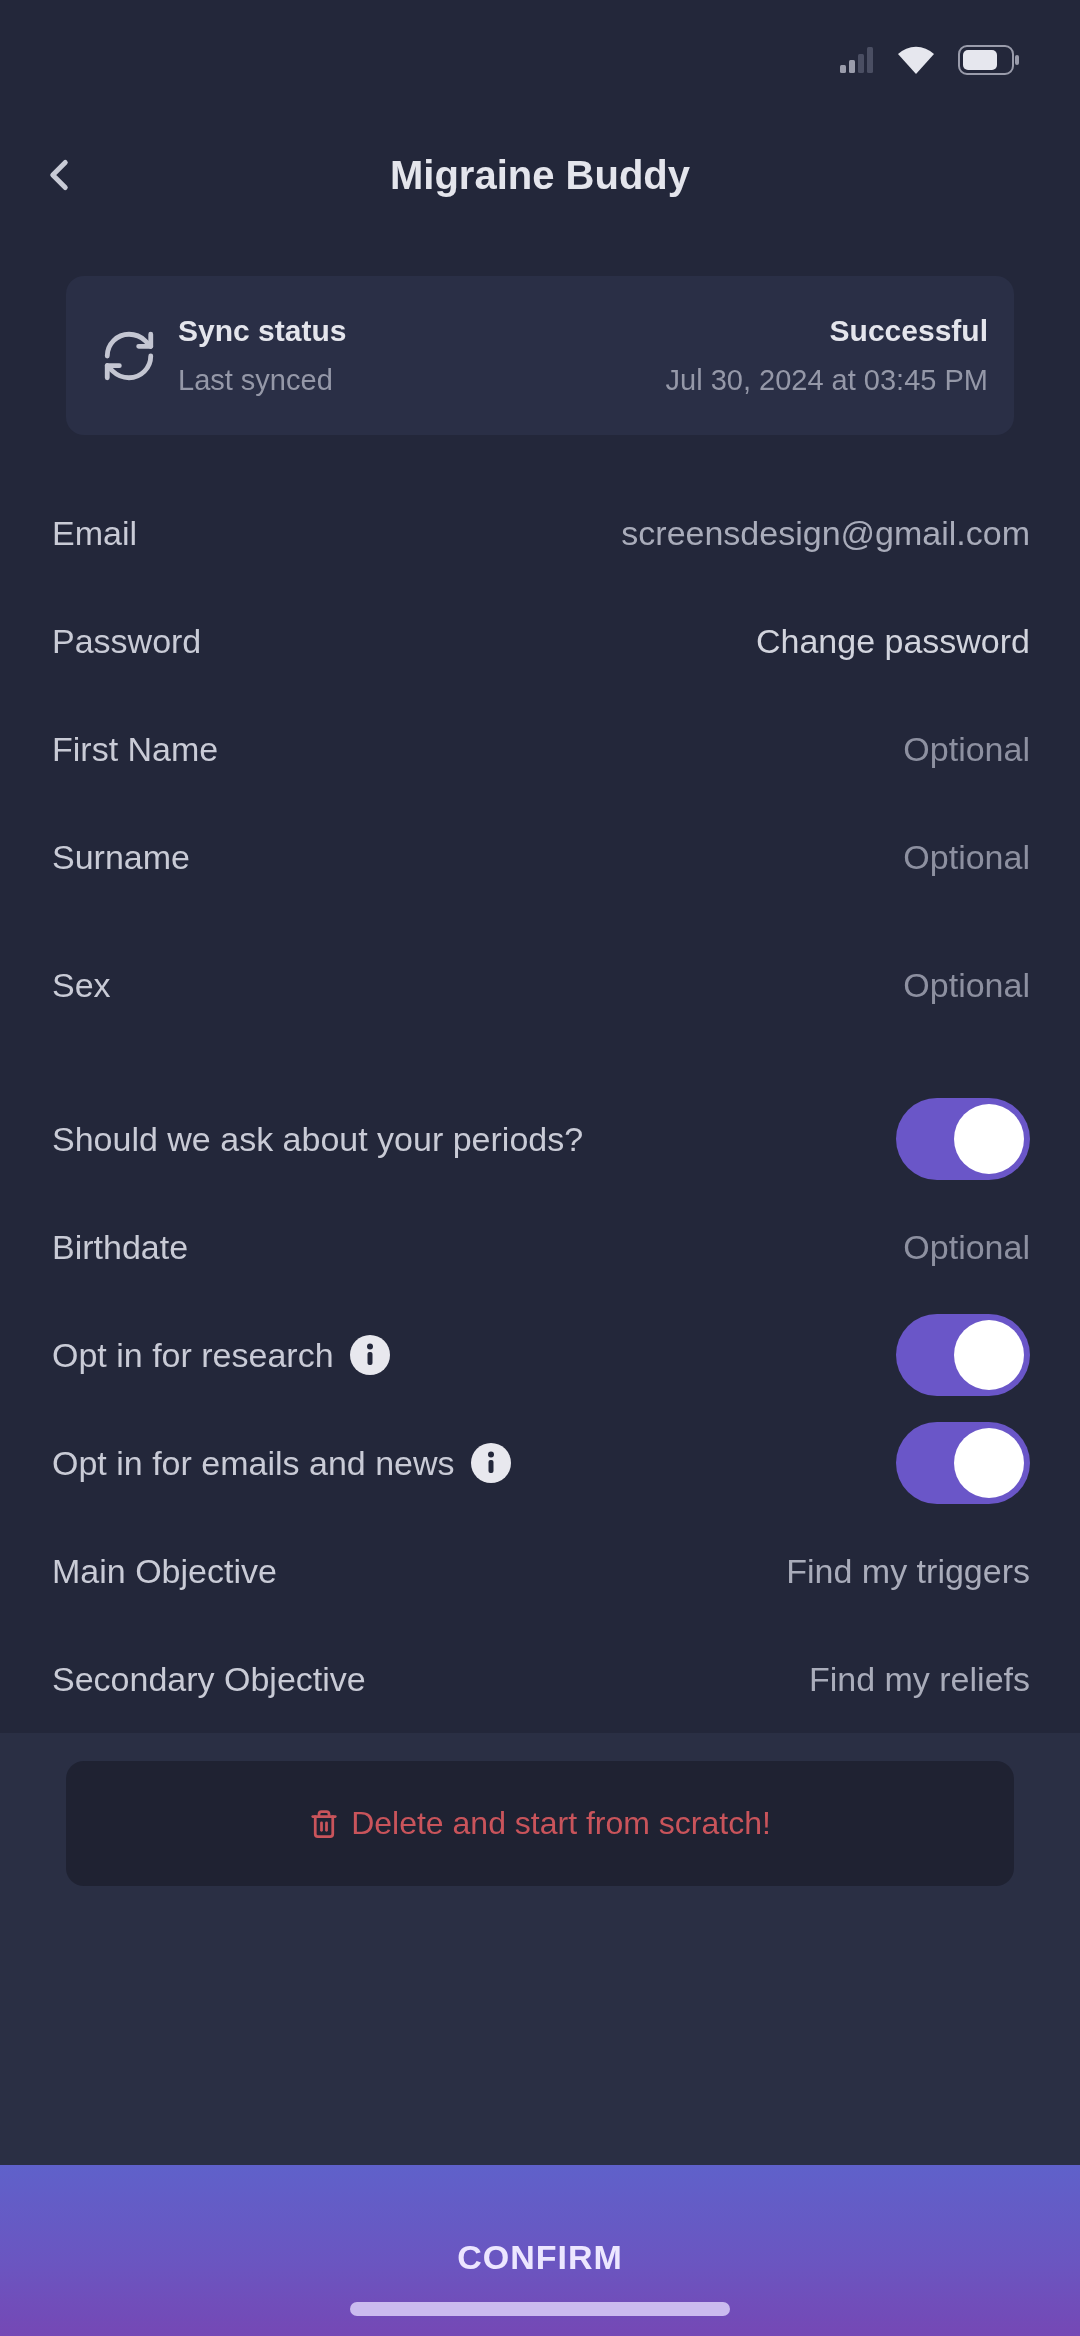 This screenshot has height=2336, width=1080. What do you see at coordinates (989, 60) in the screenshot?
I see `battery-icon` at bounding box center [989, 60].